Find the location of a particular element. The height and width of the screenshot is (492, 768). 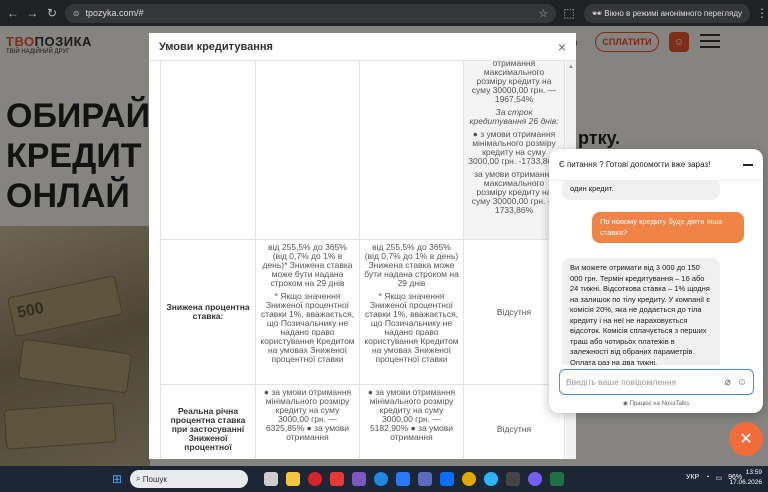

url-text: tpozyka.com/# is located at coordinates (114, 13).